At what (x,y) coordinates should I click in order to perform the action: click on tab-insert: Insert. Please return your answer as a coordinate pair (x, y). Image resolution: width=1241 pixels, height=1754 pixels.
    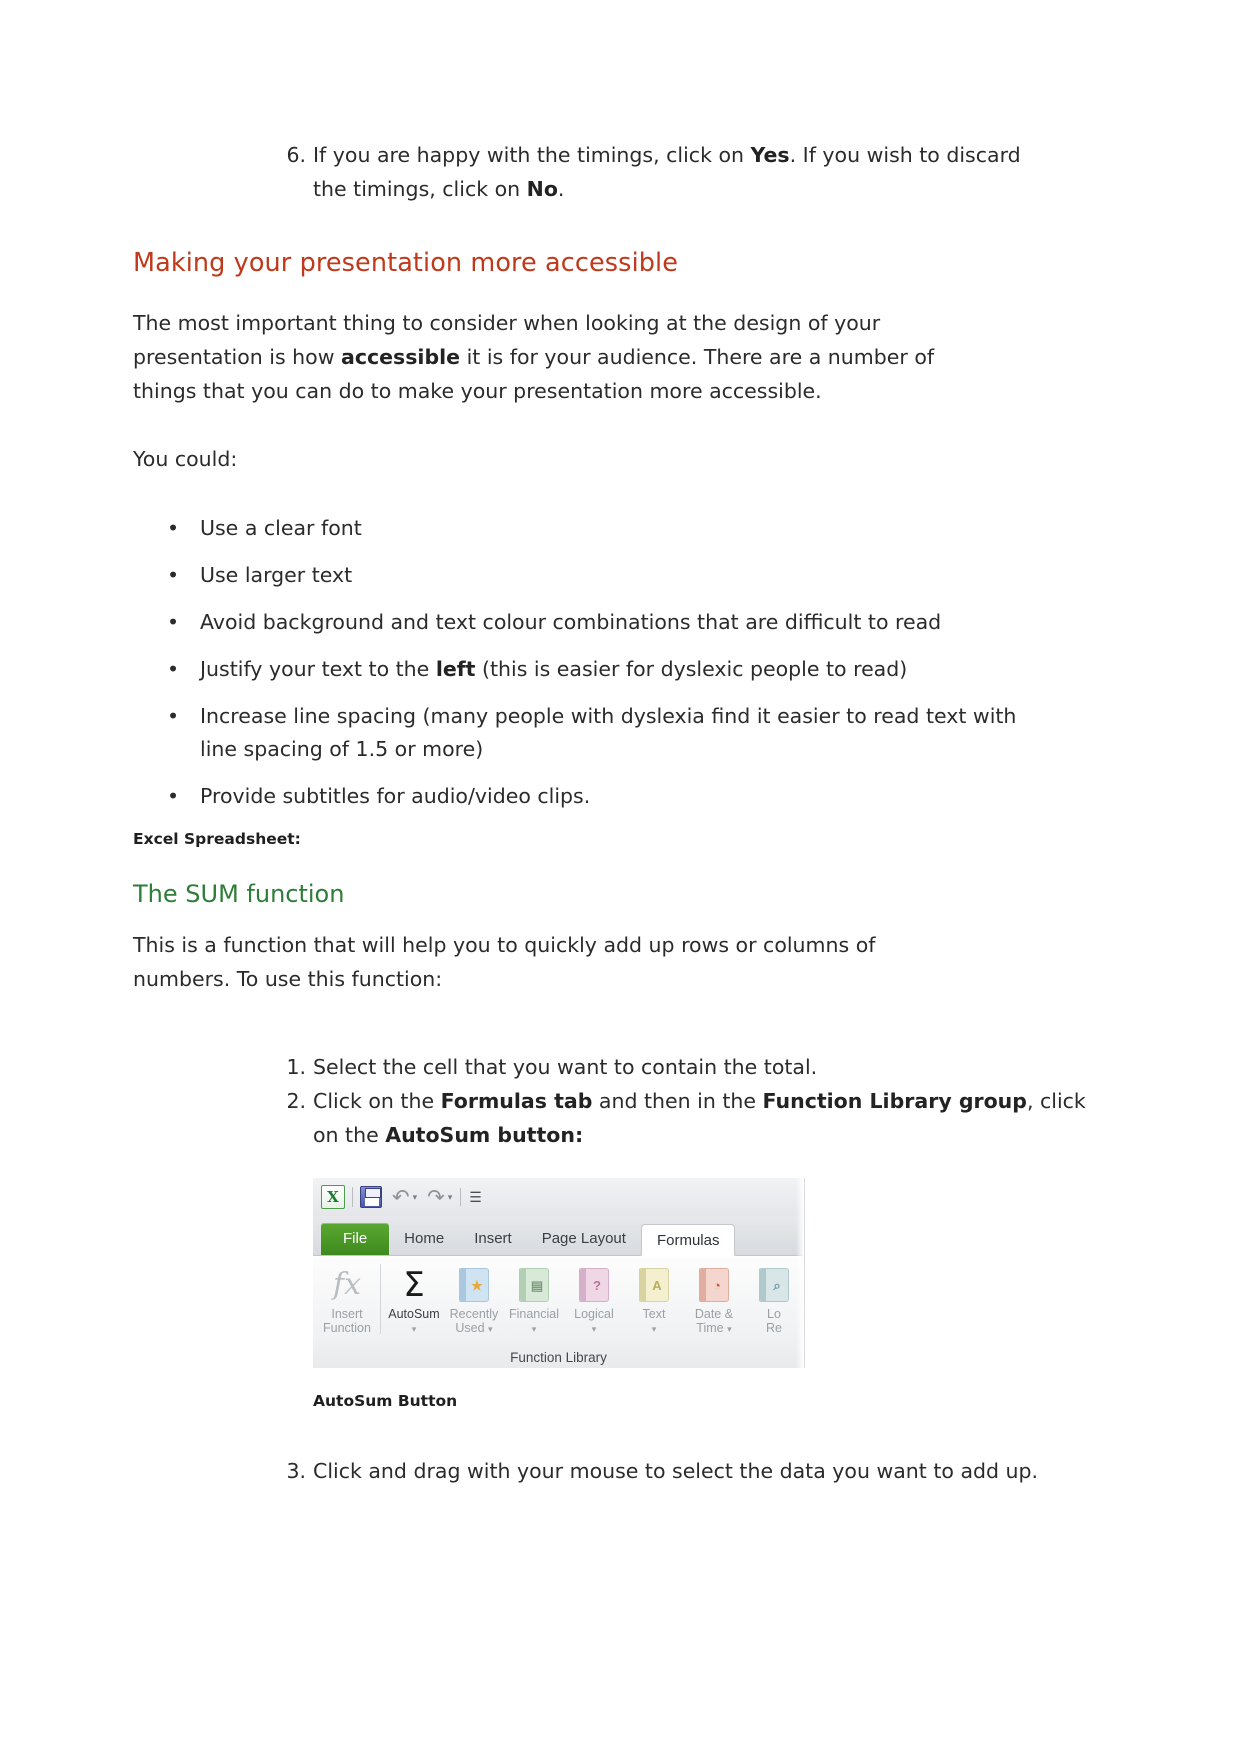
    Looking at the image, I should click on (493, 1239).